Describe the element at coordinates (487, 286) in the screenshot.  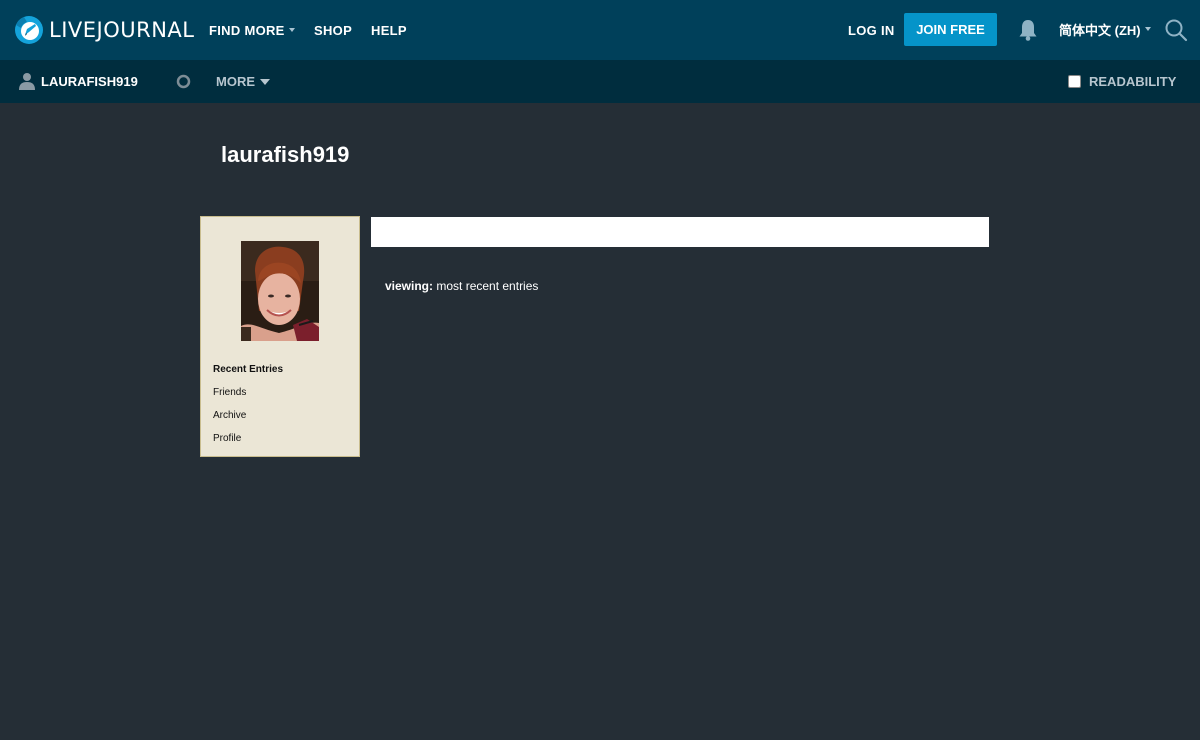
I see `viewing-value: most recent entries` at that location.